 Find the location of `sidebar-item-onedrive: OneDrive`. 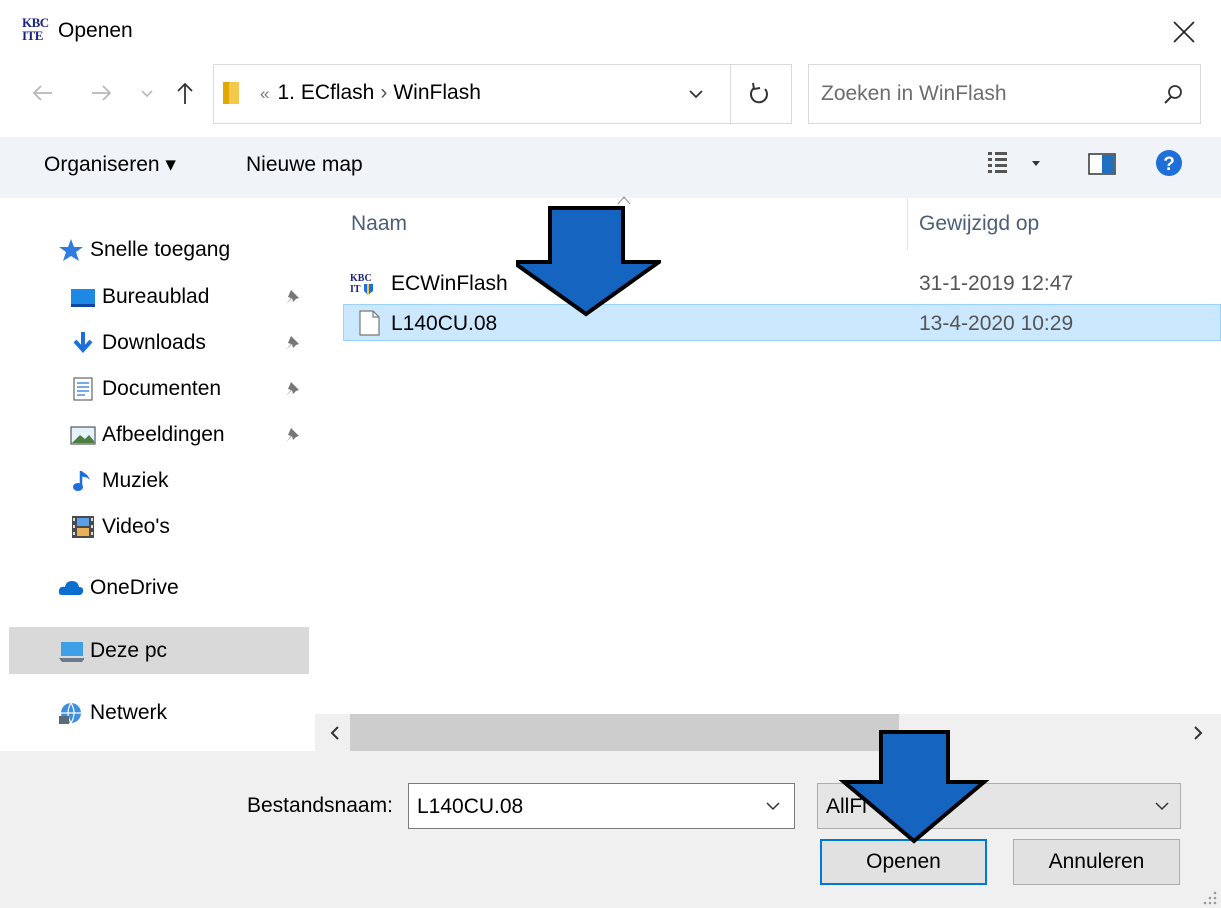

sidebar-item-onedrive: OneDrive is located at coordinates (118, 588).